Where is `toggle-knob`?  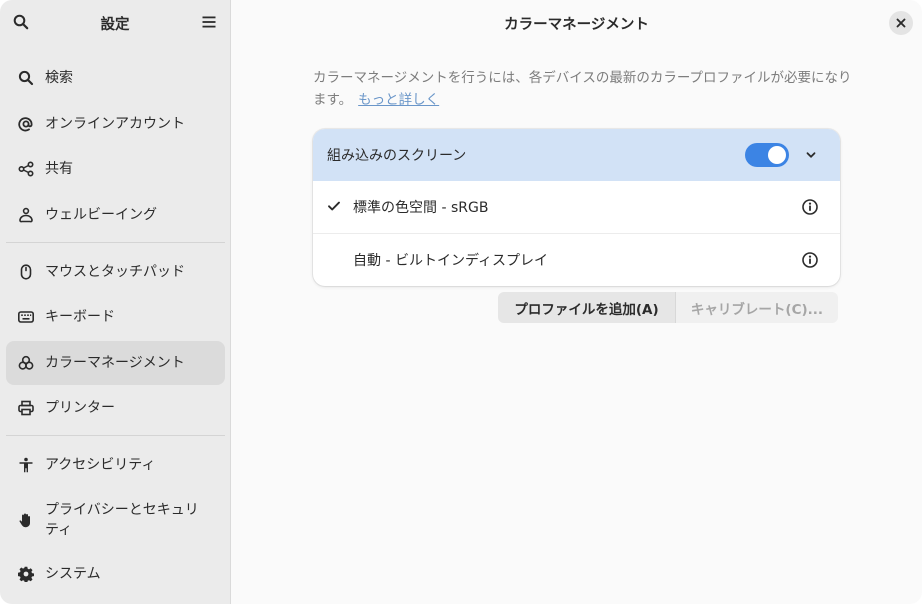
toggle-knob is located at coordinates (777, 155).